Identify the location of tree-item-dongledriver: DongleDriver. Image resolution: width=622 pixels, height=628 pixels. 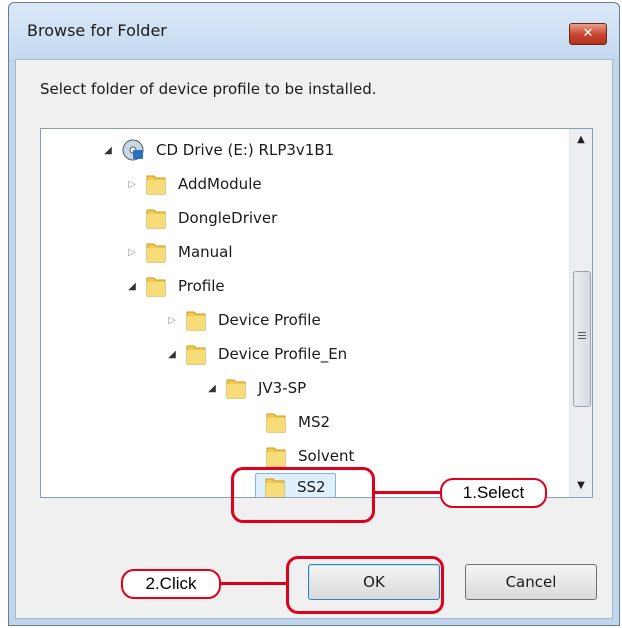
(212, 218).